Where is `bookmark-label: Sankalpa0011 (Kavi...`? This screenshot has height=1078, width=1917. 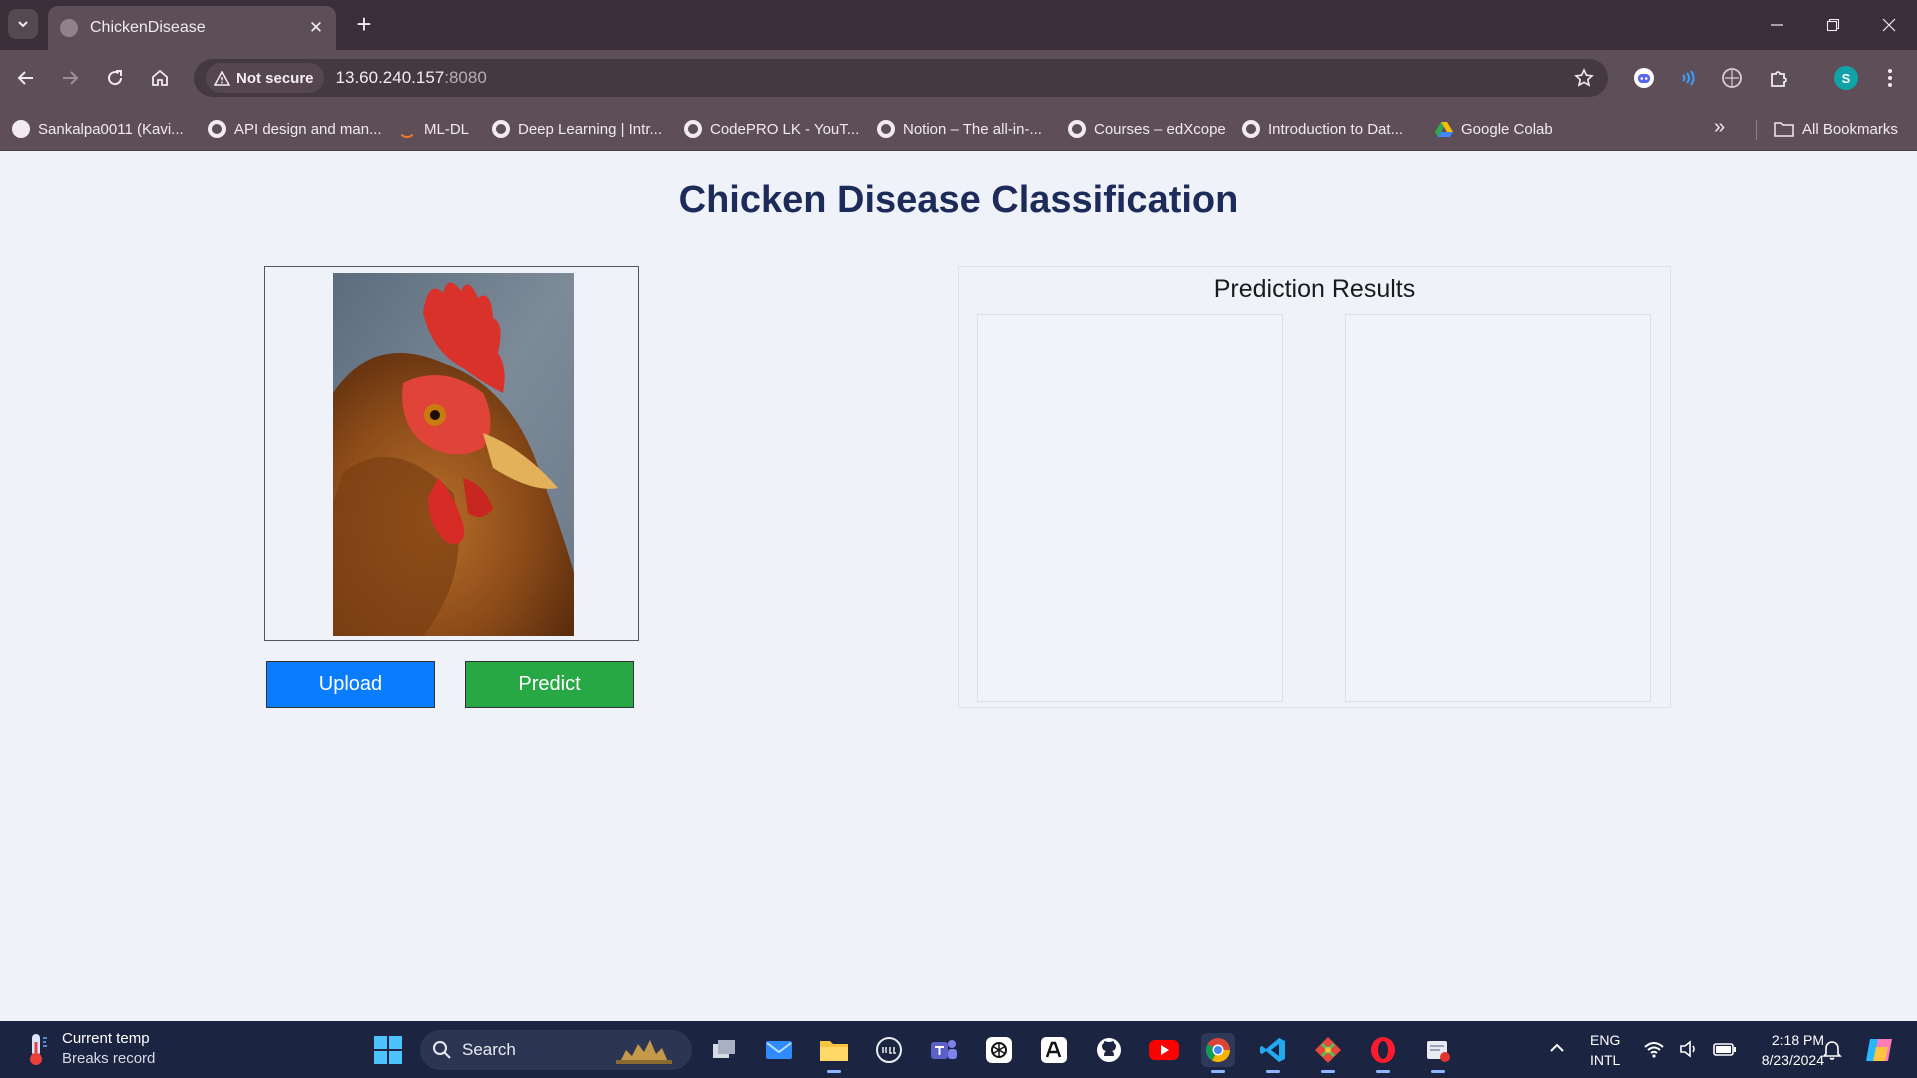
bookmark-label: Sankalpa0011 (Kavi... is located at coordinates (111, 129).